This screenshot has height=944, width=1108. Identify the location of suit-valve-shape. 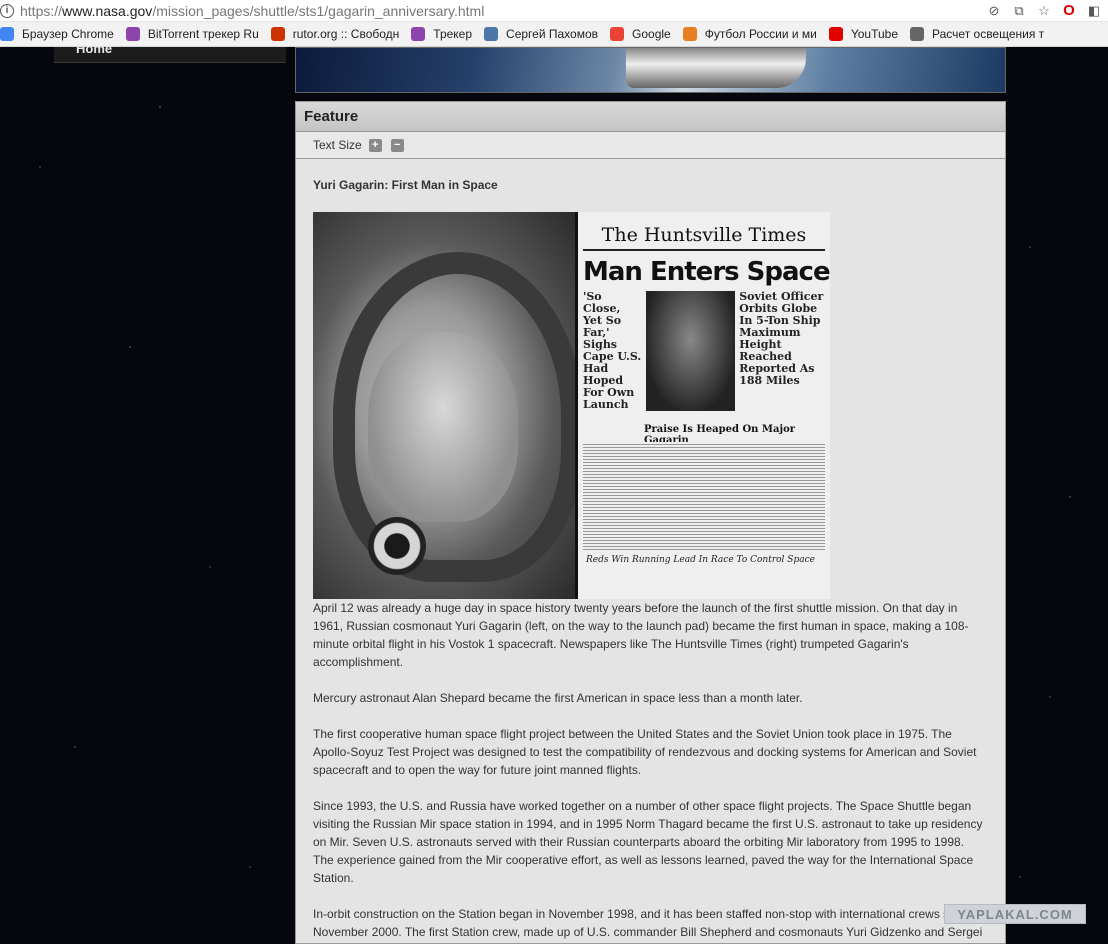
(397, 546).